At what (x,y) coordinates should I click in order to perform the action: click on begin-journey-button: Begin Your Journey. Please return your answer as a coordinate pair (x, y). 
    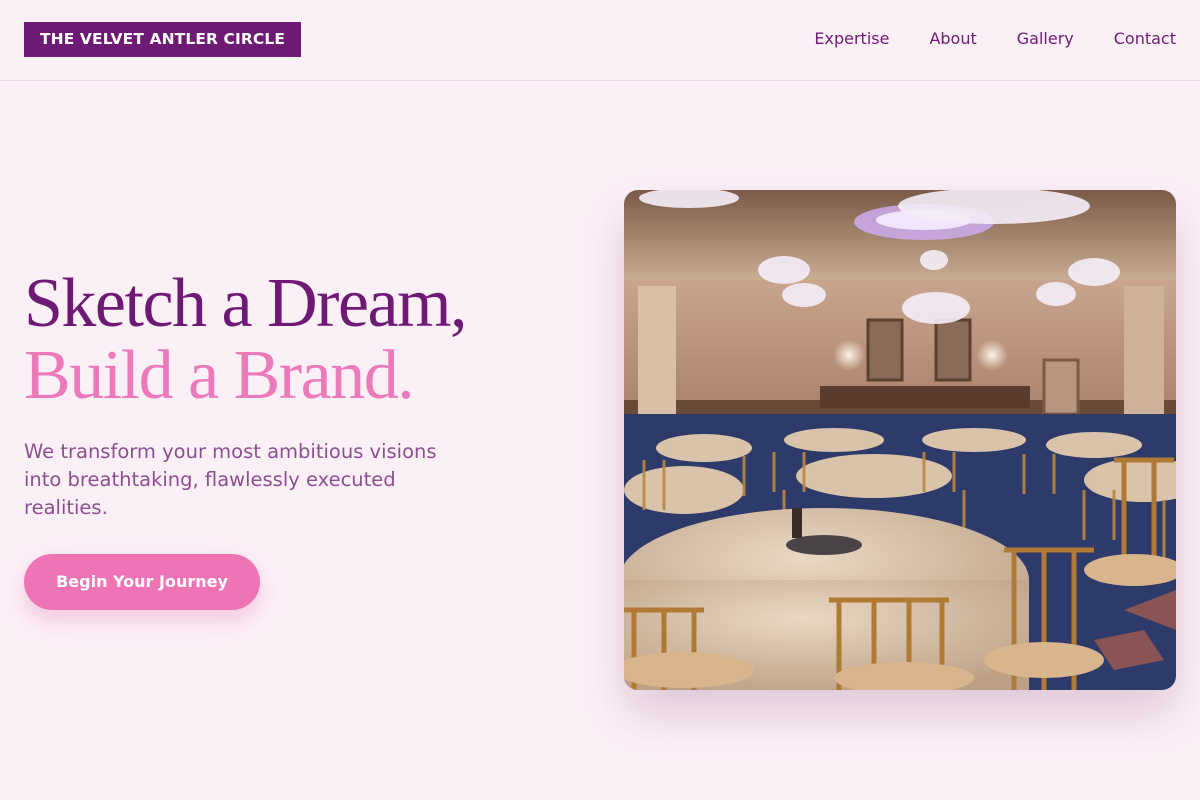
    Looking at the image, I should click on (142, 582).